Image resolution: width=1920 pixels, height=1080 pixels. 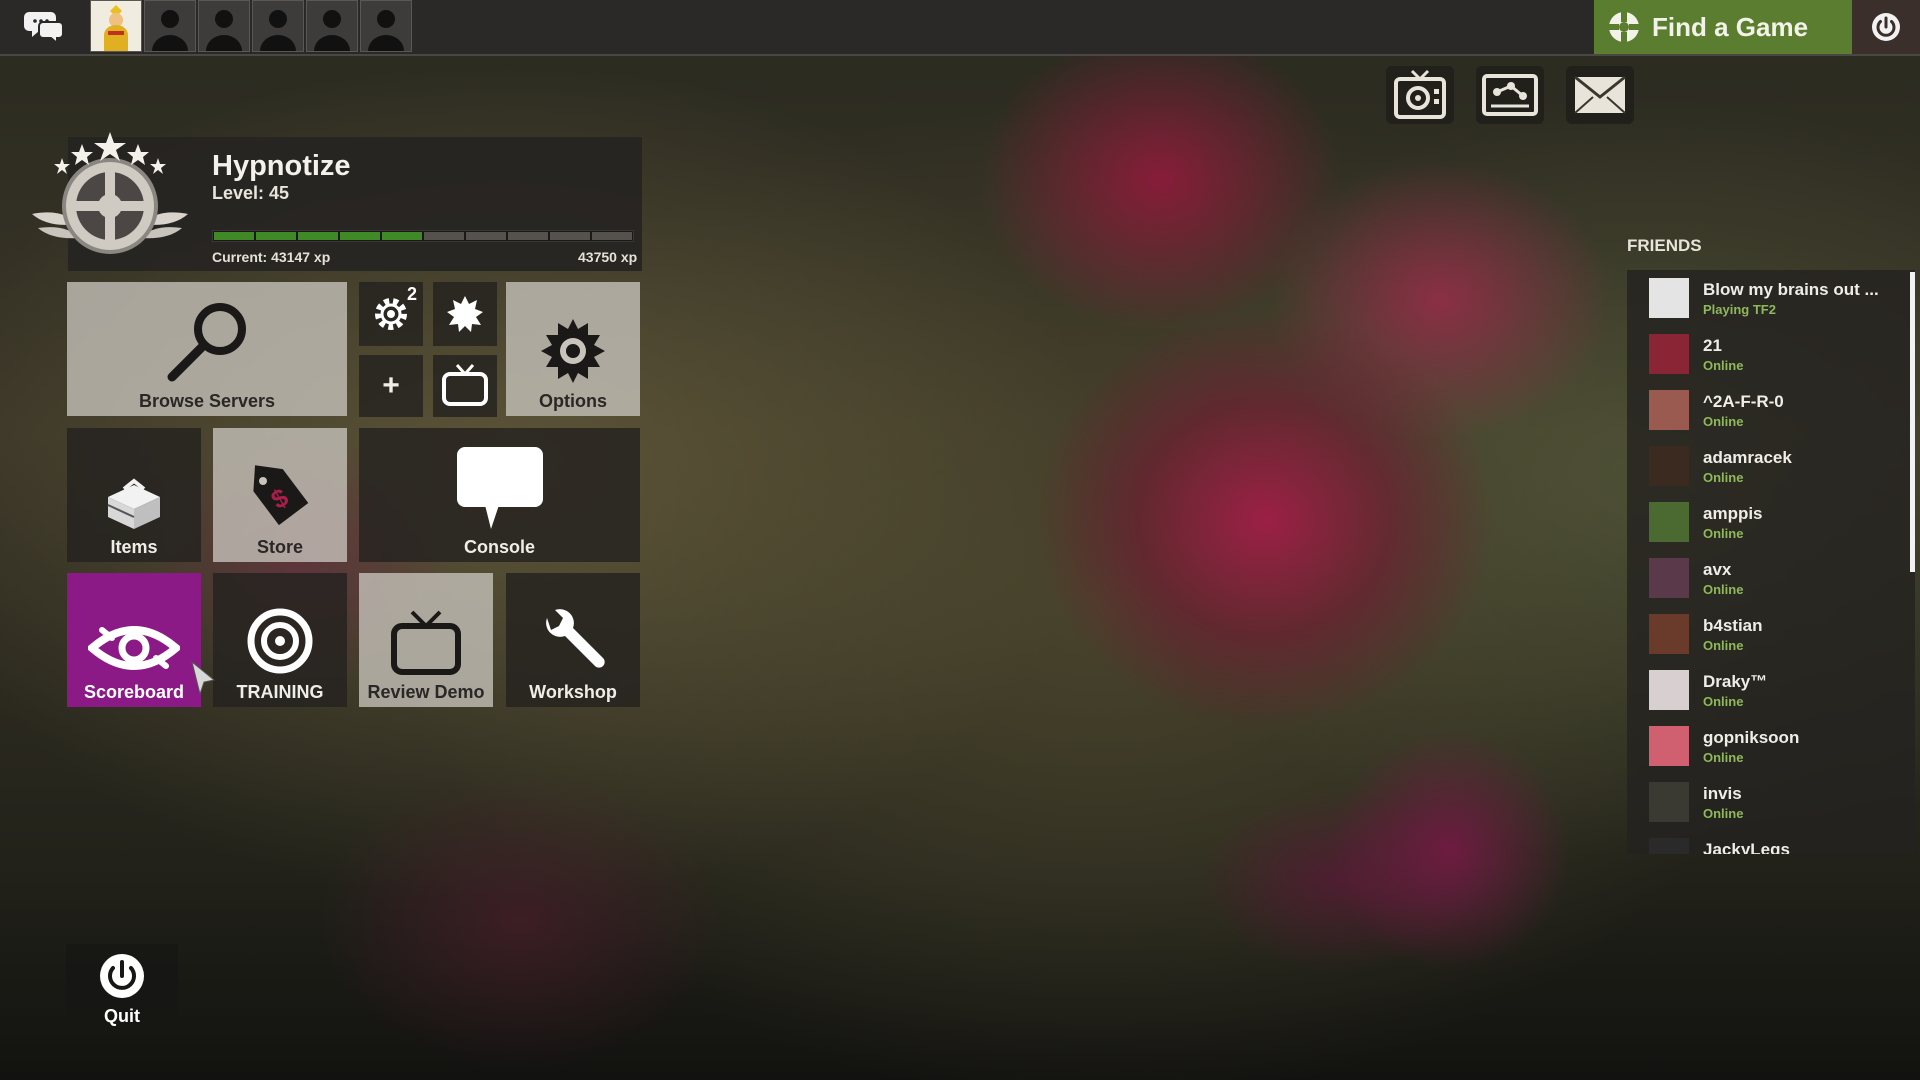 I want to click on friend-row: gopniksoon Online, so click(x=1771, y=746).